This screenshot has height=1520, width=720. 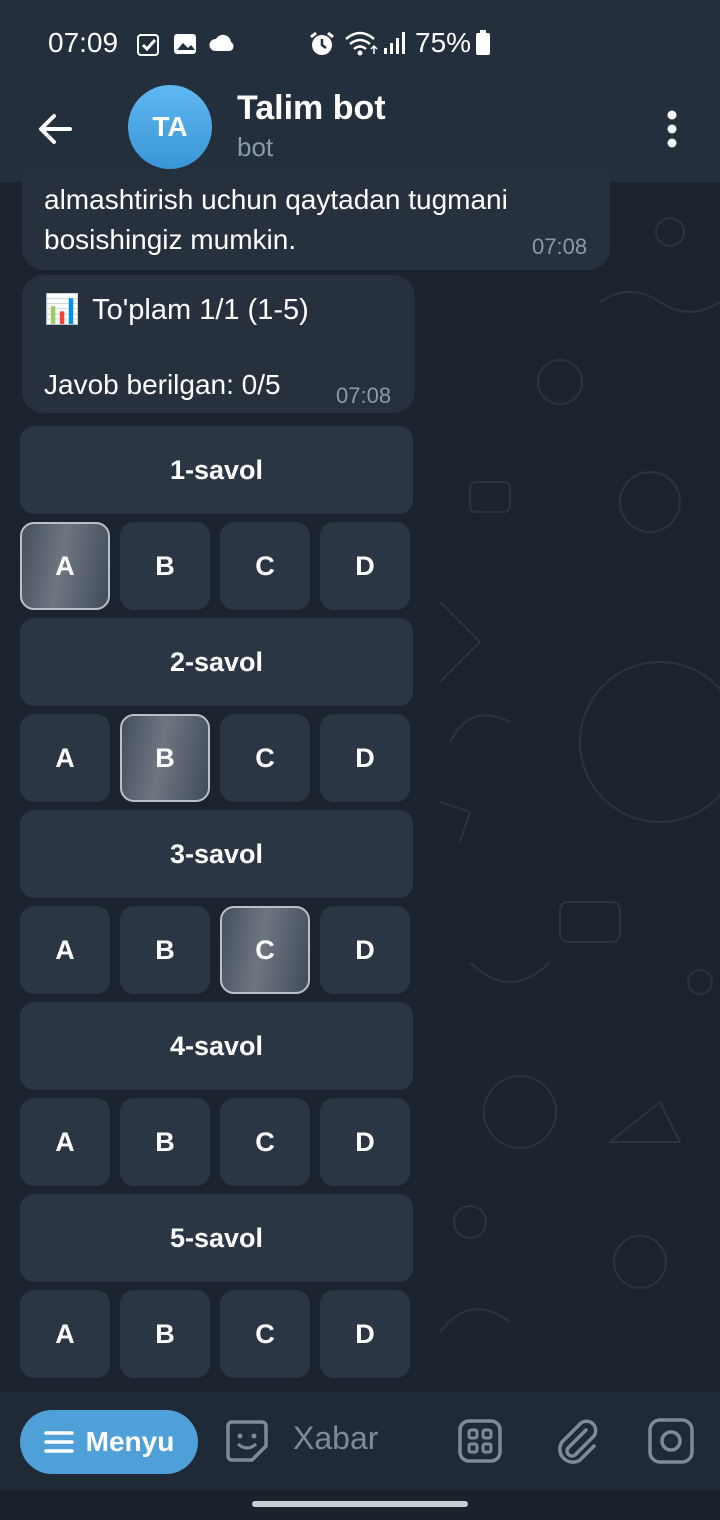 What do you see at coordinates (216, 470) in the screenshot?
I see `question-button: 1-savol` at bounding box center [216, 470].